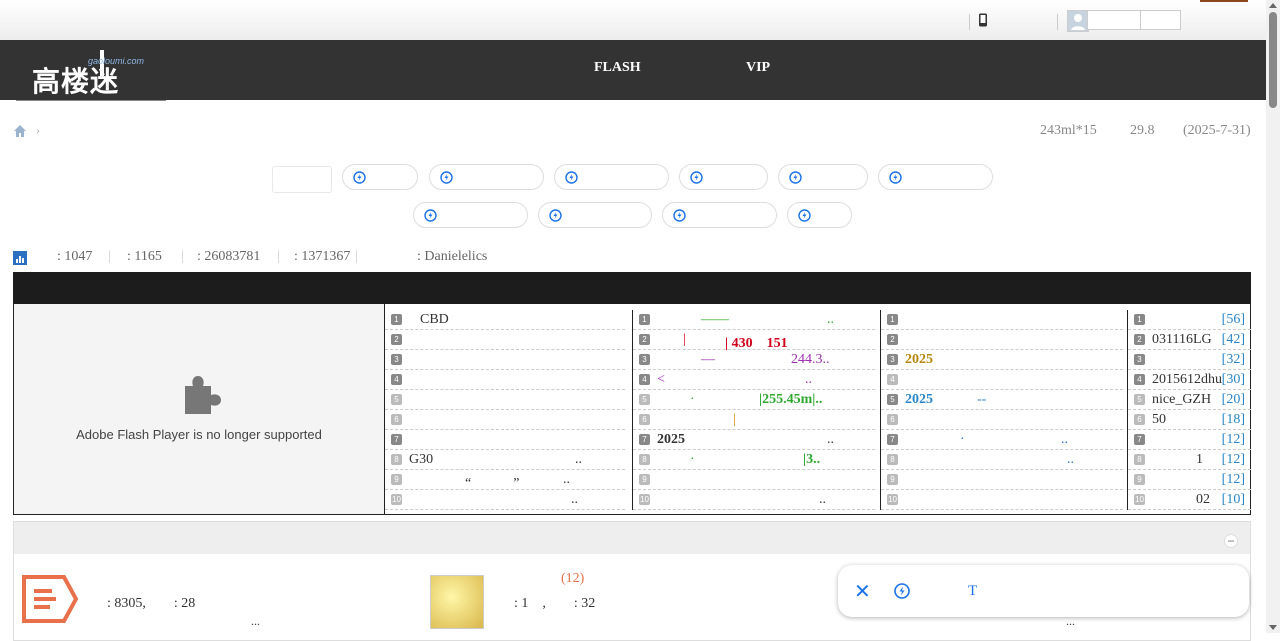 Image resolution: width=1280 pixels, height=641 pixels. What do you see at coordinates (982, 399) in the screenshot?
I see `item-subtitle: --` at bounding box center [982, 399].